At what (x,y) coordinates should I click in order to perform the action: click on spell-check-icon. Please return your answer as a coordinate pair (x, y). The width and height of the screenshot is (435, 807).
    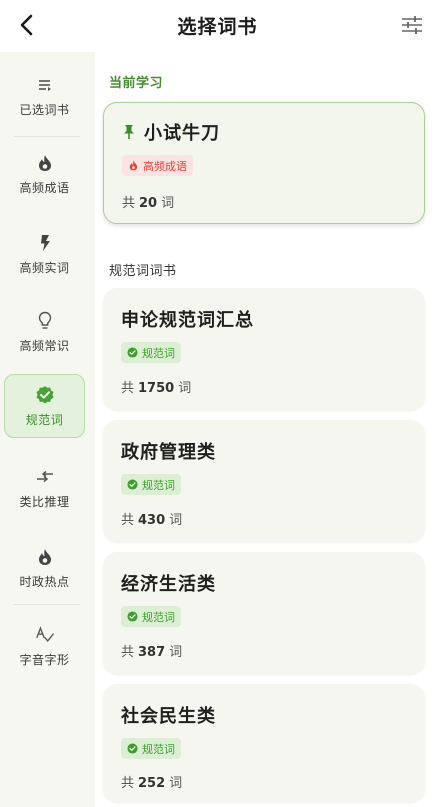
    Looking at the image, I should click on (45, 635).